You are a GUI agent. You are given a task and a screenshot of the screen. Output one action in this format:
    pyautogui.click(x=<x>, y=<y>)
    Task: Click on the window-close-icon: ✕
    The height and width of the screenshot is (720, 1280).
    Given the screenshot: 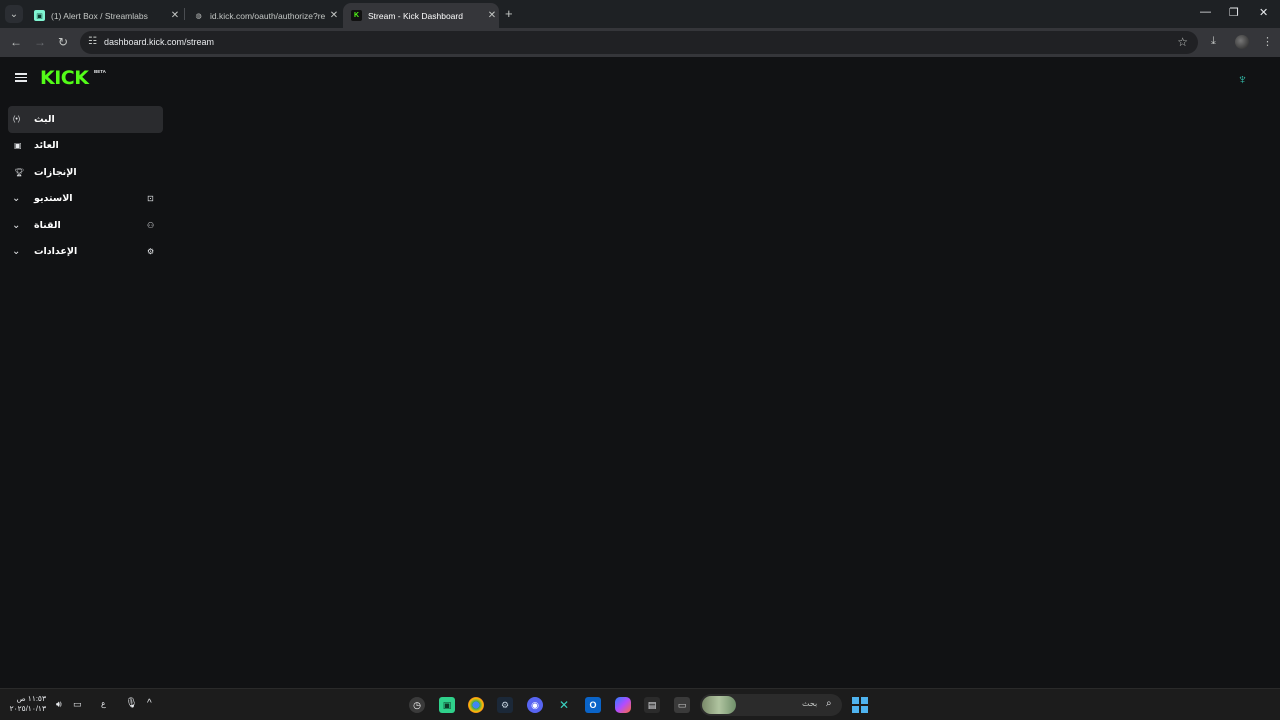 What is the action you would take?
    pyautogui.click(x=1263, y=12)
    